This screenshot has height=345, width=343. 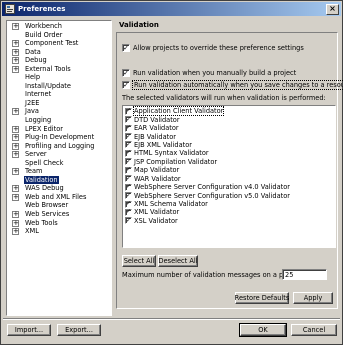 I want to click on tree-item: + Debug, so click(x=59, y=60).